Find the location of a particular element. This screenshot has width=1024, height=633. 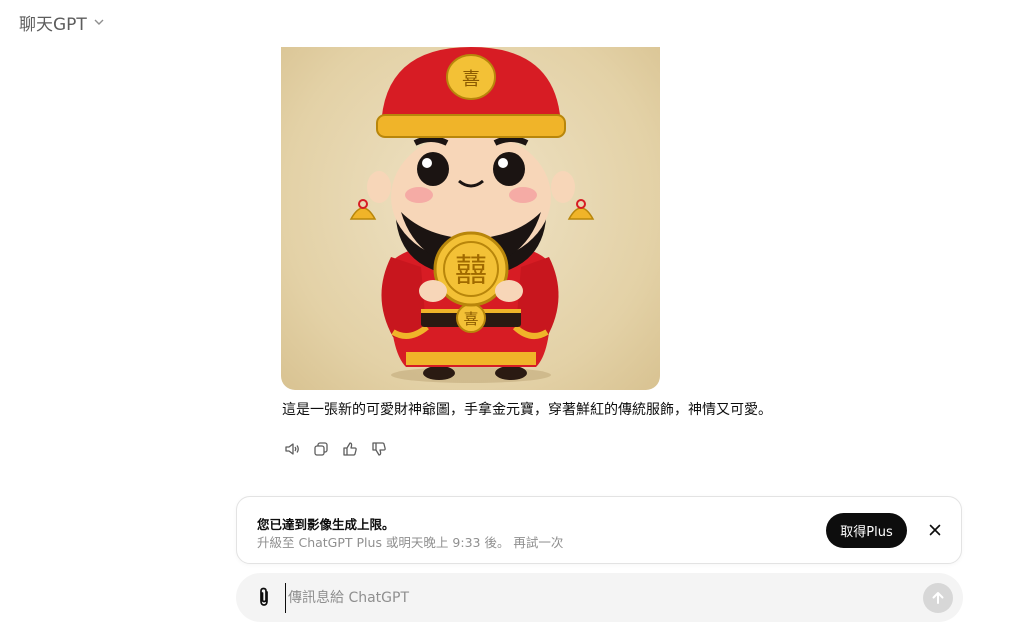

close-icon is located at coordinates (935, 530).